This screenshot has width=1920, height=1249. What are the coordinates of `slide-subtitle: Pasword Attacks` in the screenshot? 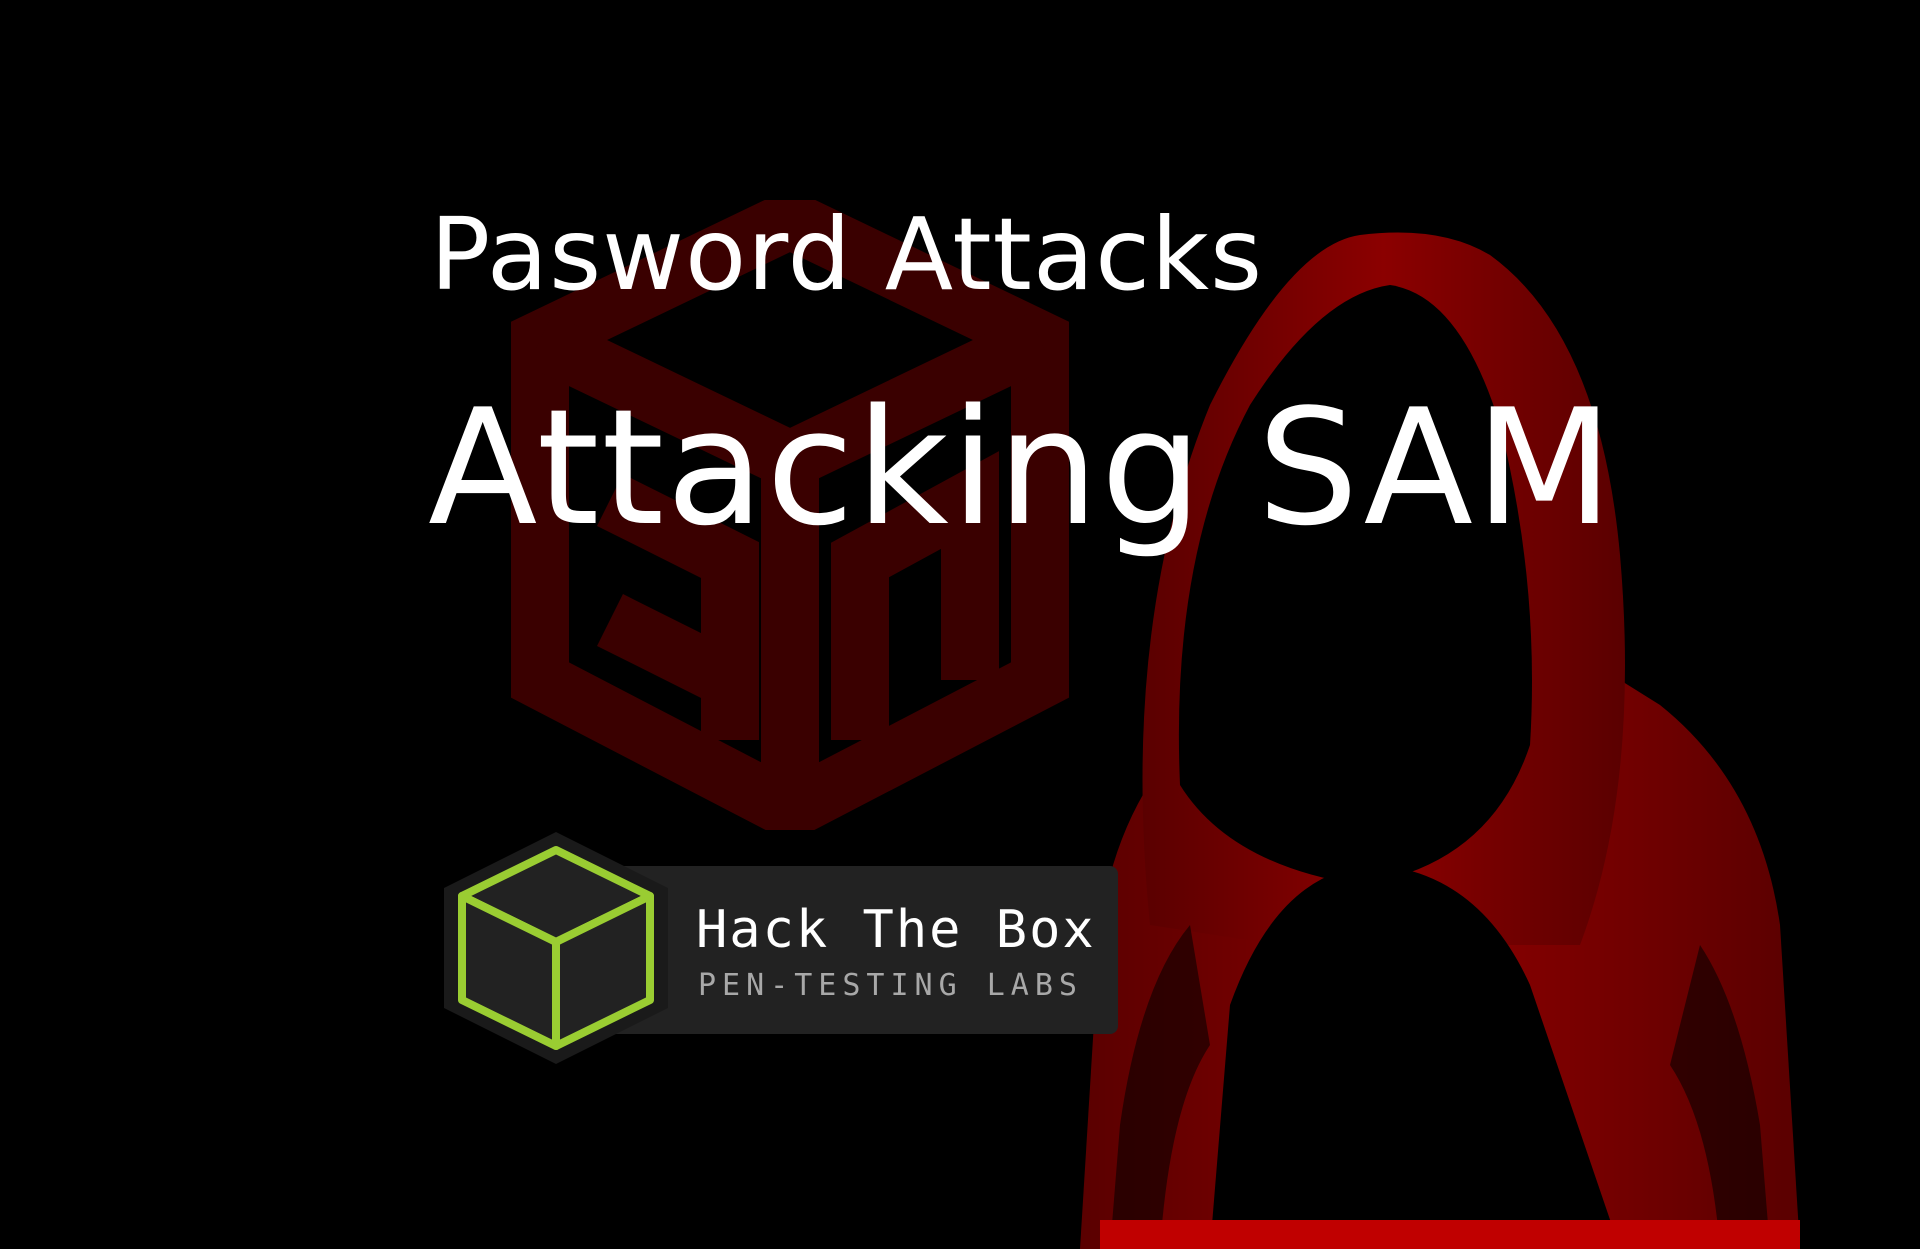 It's located at (847, 254).